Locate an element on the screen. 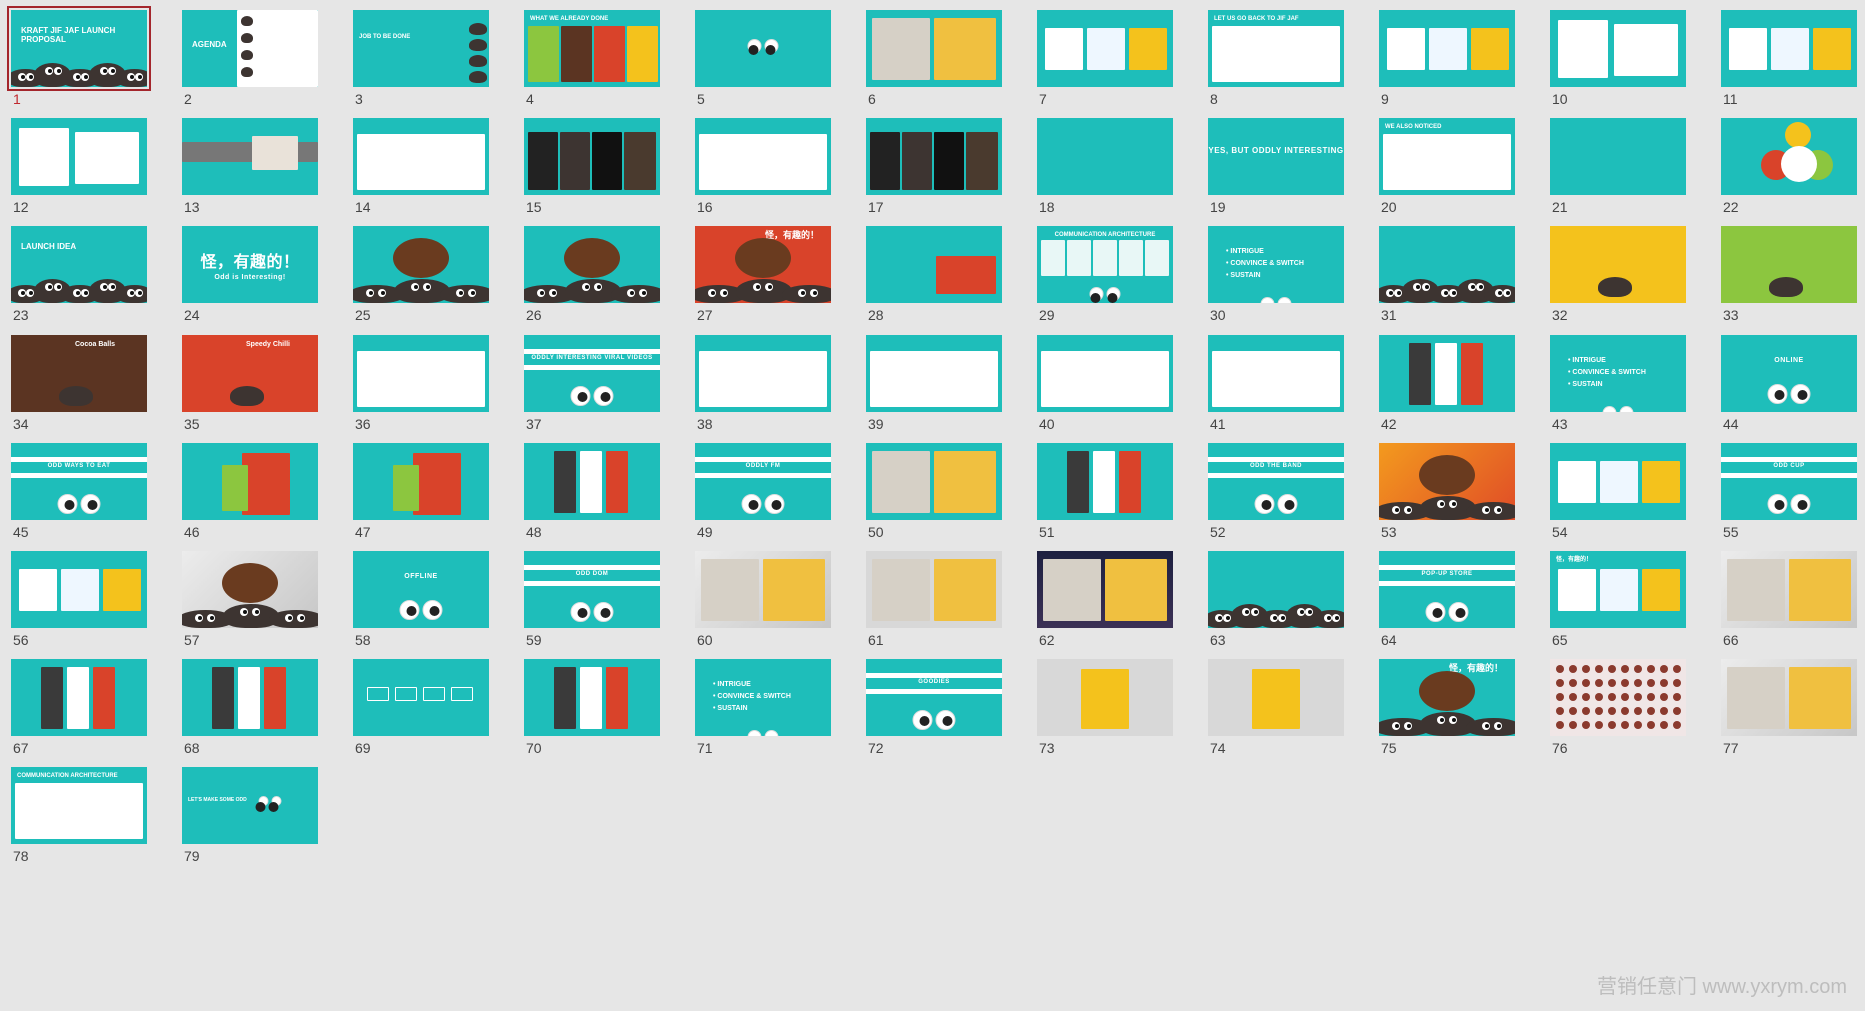  slide-number: 44 is located at coordinates (1731, 423).